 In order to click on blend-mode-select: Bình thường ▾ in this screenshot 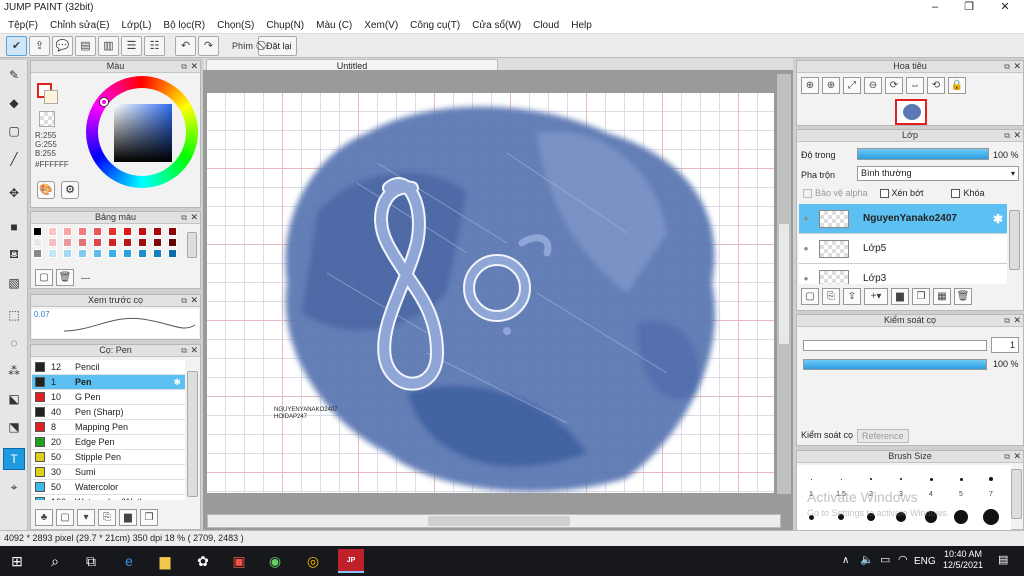, I will do `click(938, 173)`.